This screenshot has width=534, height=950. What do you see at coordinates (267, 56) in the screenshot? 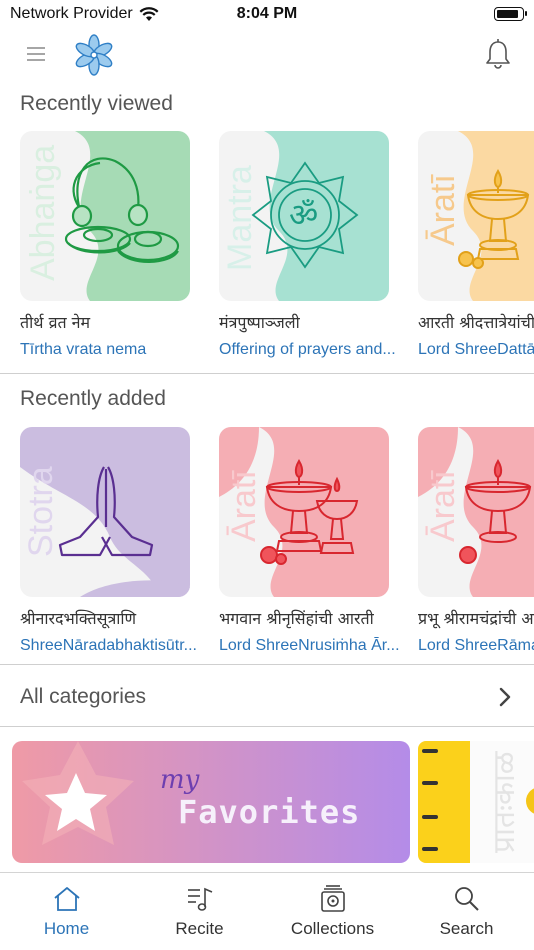
I see `app-header` at bounding box center [267, 56].